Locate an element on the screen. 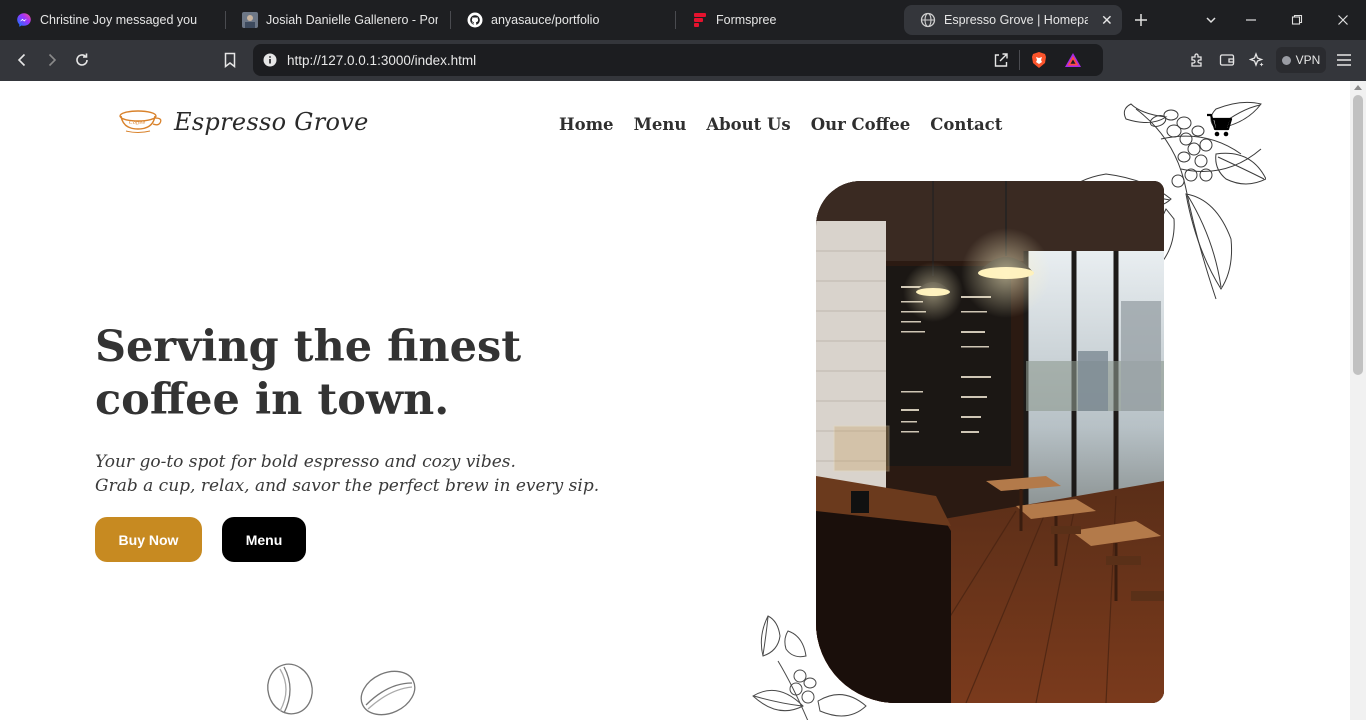 This screenshot has width=1366, height=720. restore-window-icon is located at coordinates (1297, 20).